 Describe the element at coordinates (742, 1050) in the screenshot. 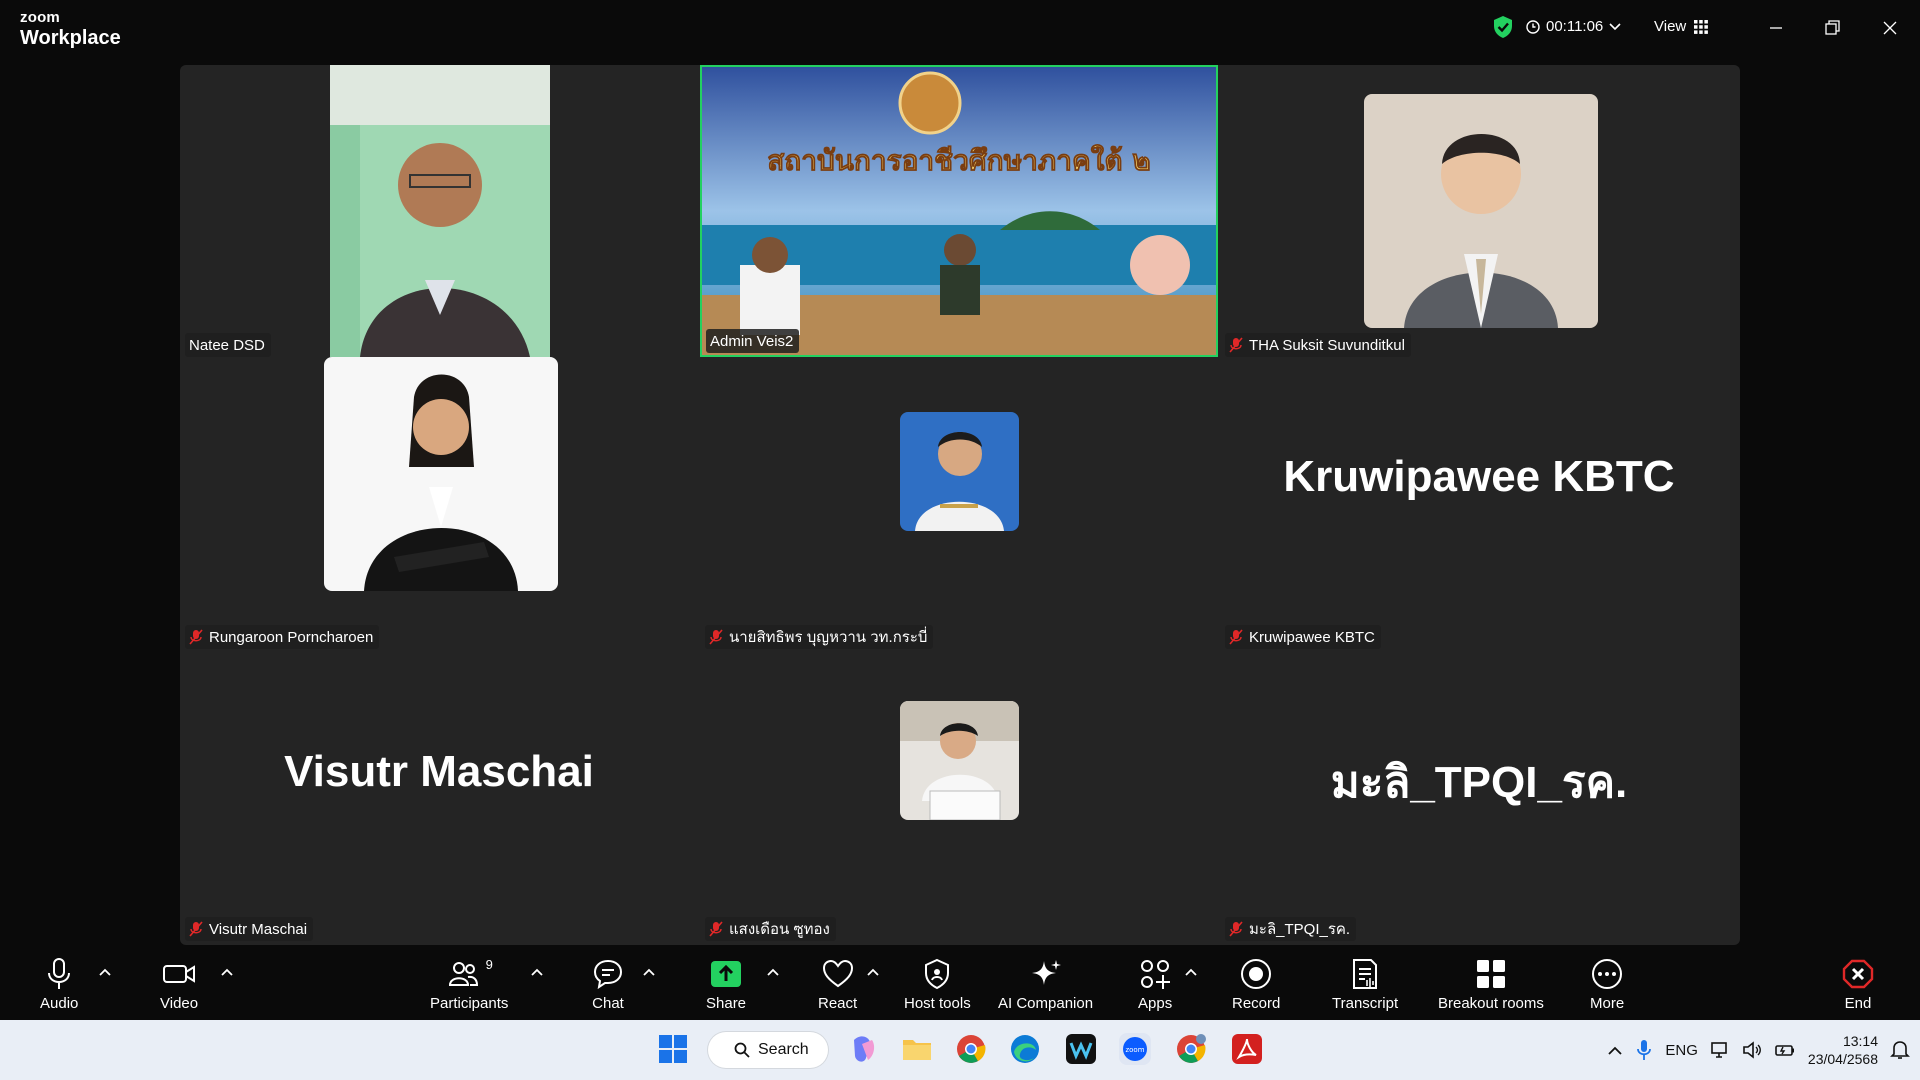

I see `search-icon` at that location.